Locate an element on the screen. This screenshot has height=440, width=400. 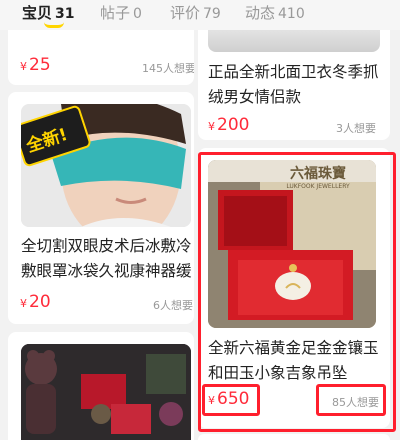
tab-posts-label: 帖子 is located at coordinates (115, 13).